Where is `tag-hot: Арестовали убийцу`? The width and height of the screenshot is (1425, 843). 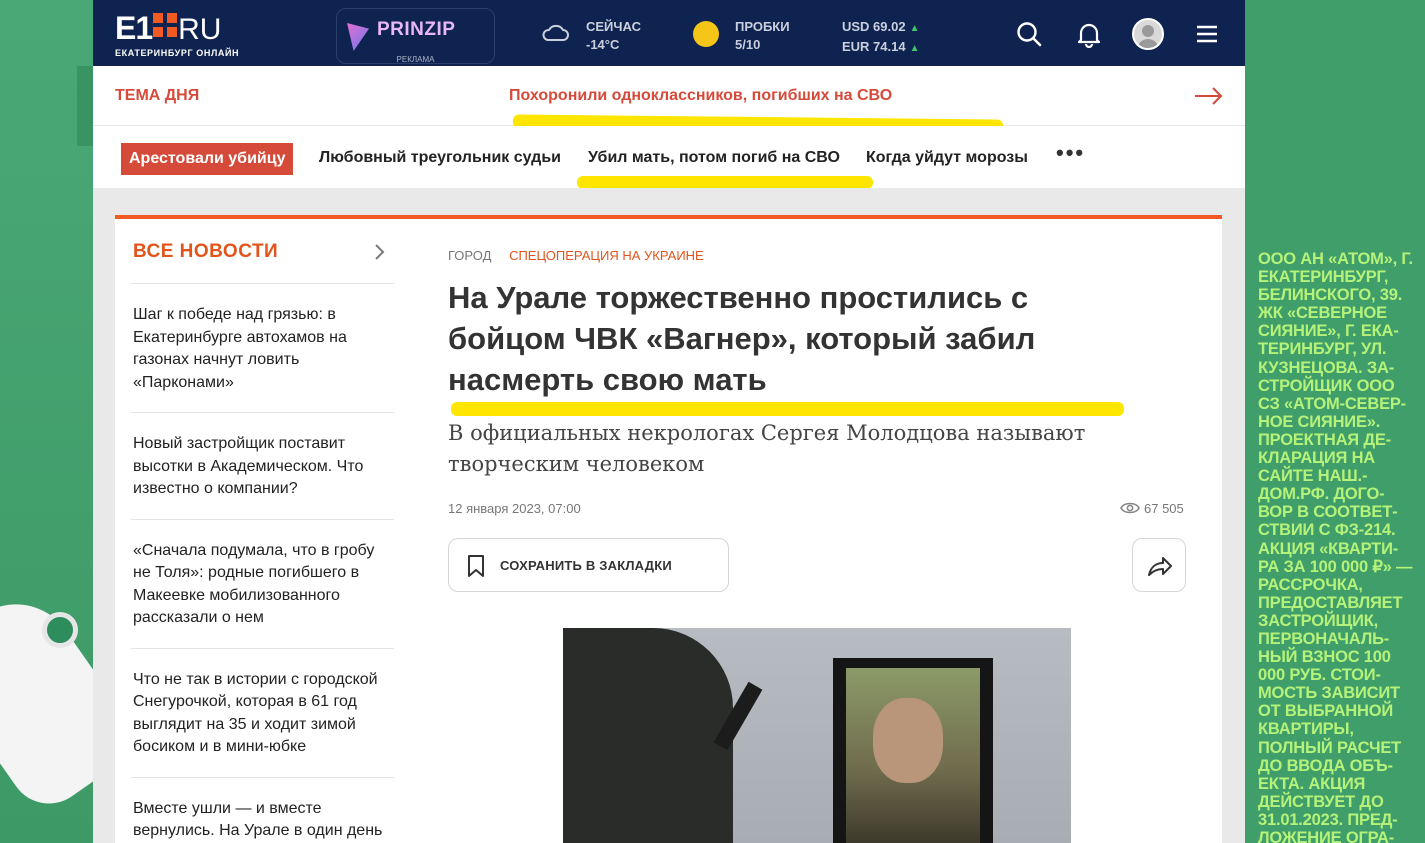 tag-hot: Арестовали убийцу is located at coordinates (207, 159).